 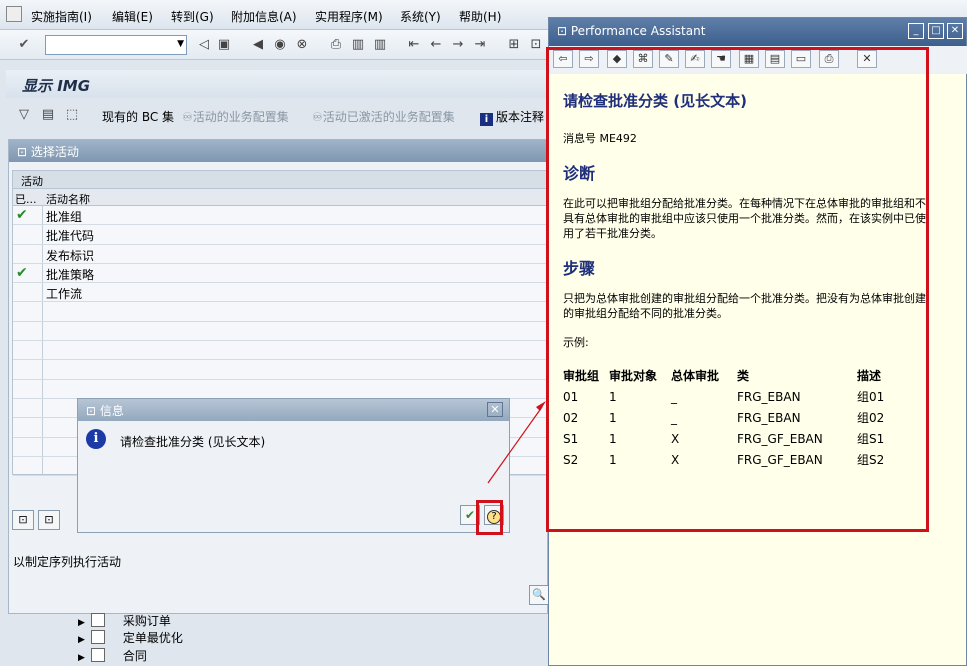 I want to click on activity-name: 批准组, so click(x=64, y=216).